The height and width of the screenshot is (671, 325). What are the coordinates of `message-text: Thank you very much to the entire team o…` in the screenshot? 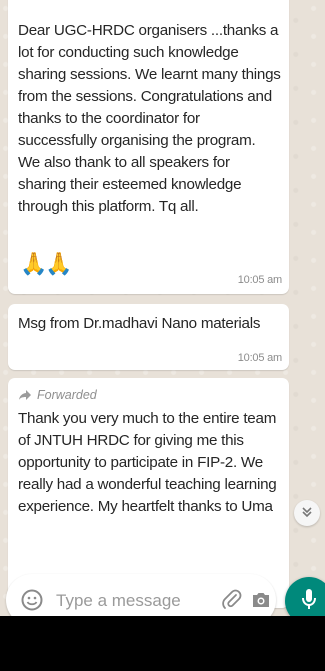 It's located at (147, 462).